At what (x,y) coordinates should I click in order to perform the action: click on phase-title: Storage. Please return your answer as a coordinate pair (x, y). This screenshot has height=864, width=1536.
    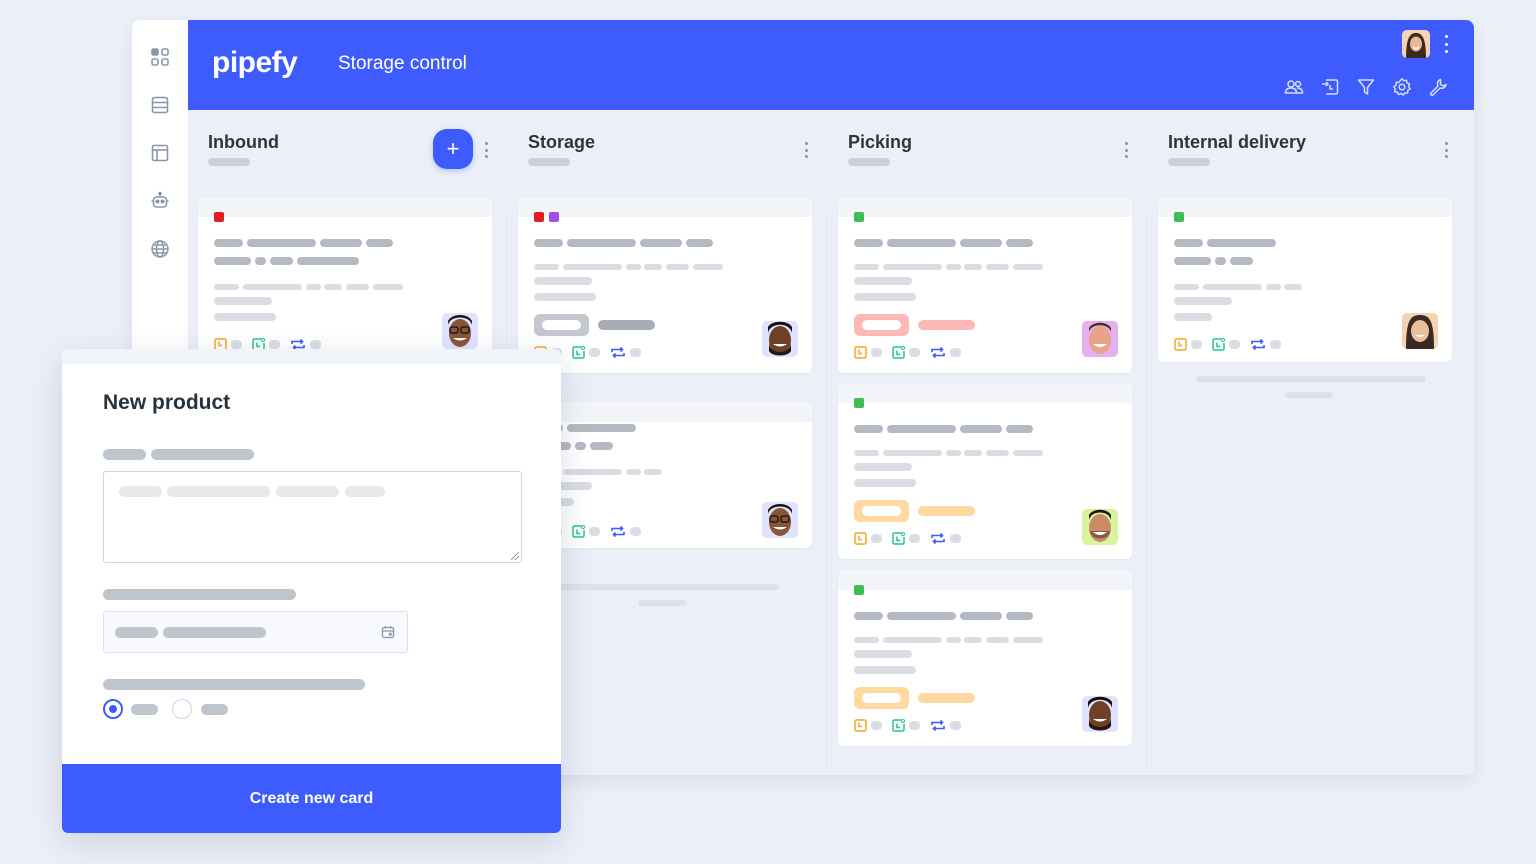
    Looking at the image, I should click on (562, 142).